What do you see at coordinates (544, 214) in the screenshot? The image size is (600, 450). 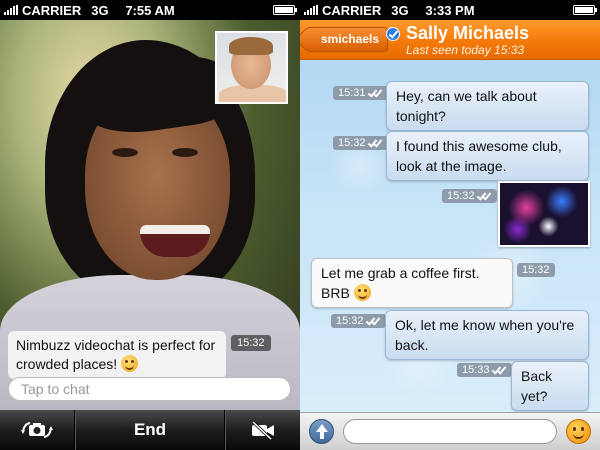 I see `image-attachment` at bounding box center [544, 214].